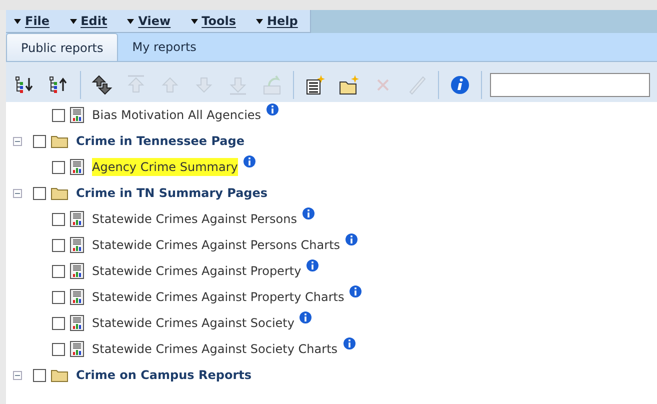 The image size is (657, 404). What do you see at coordinates (277, 21) in the screenshot?
I see `menu-item: Help` at bounding box center [277, 21].